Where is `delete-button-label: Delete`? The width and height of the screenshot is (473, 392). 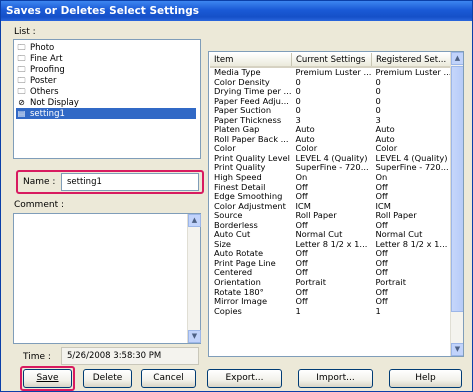
delete-button-label: Delete is located at coordinates (107, 378).